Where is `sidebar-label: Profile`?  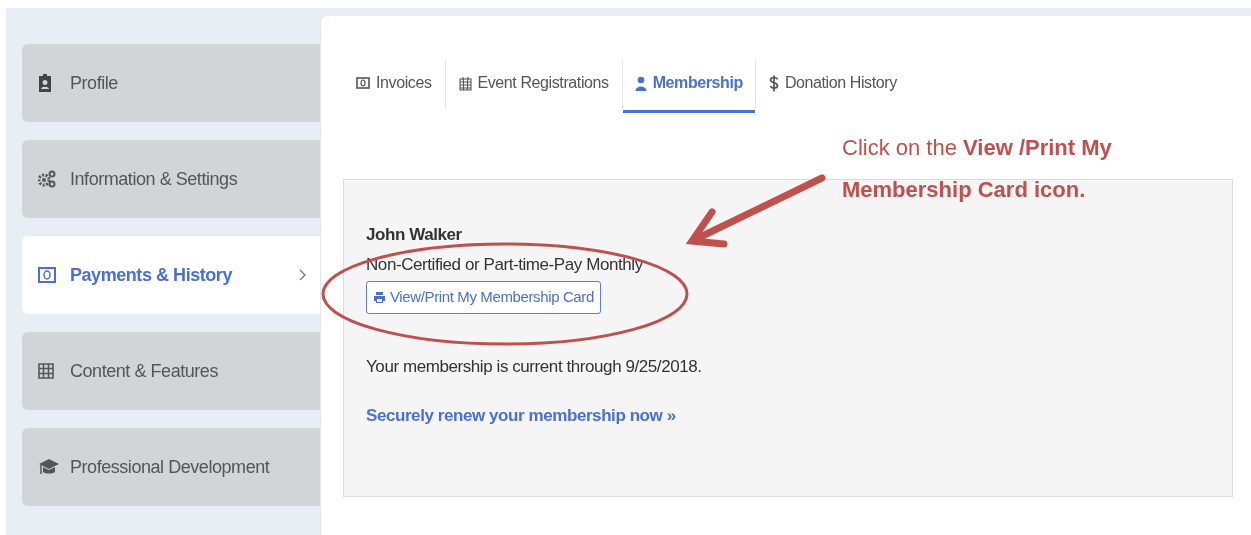
sidebar-label: Profile is located at coordinates (94, 83).